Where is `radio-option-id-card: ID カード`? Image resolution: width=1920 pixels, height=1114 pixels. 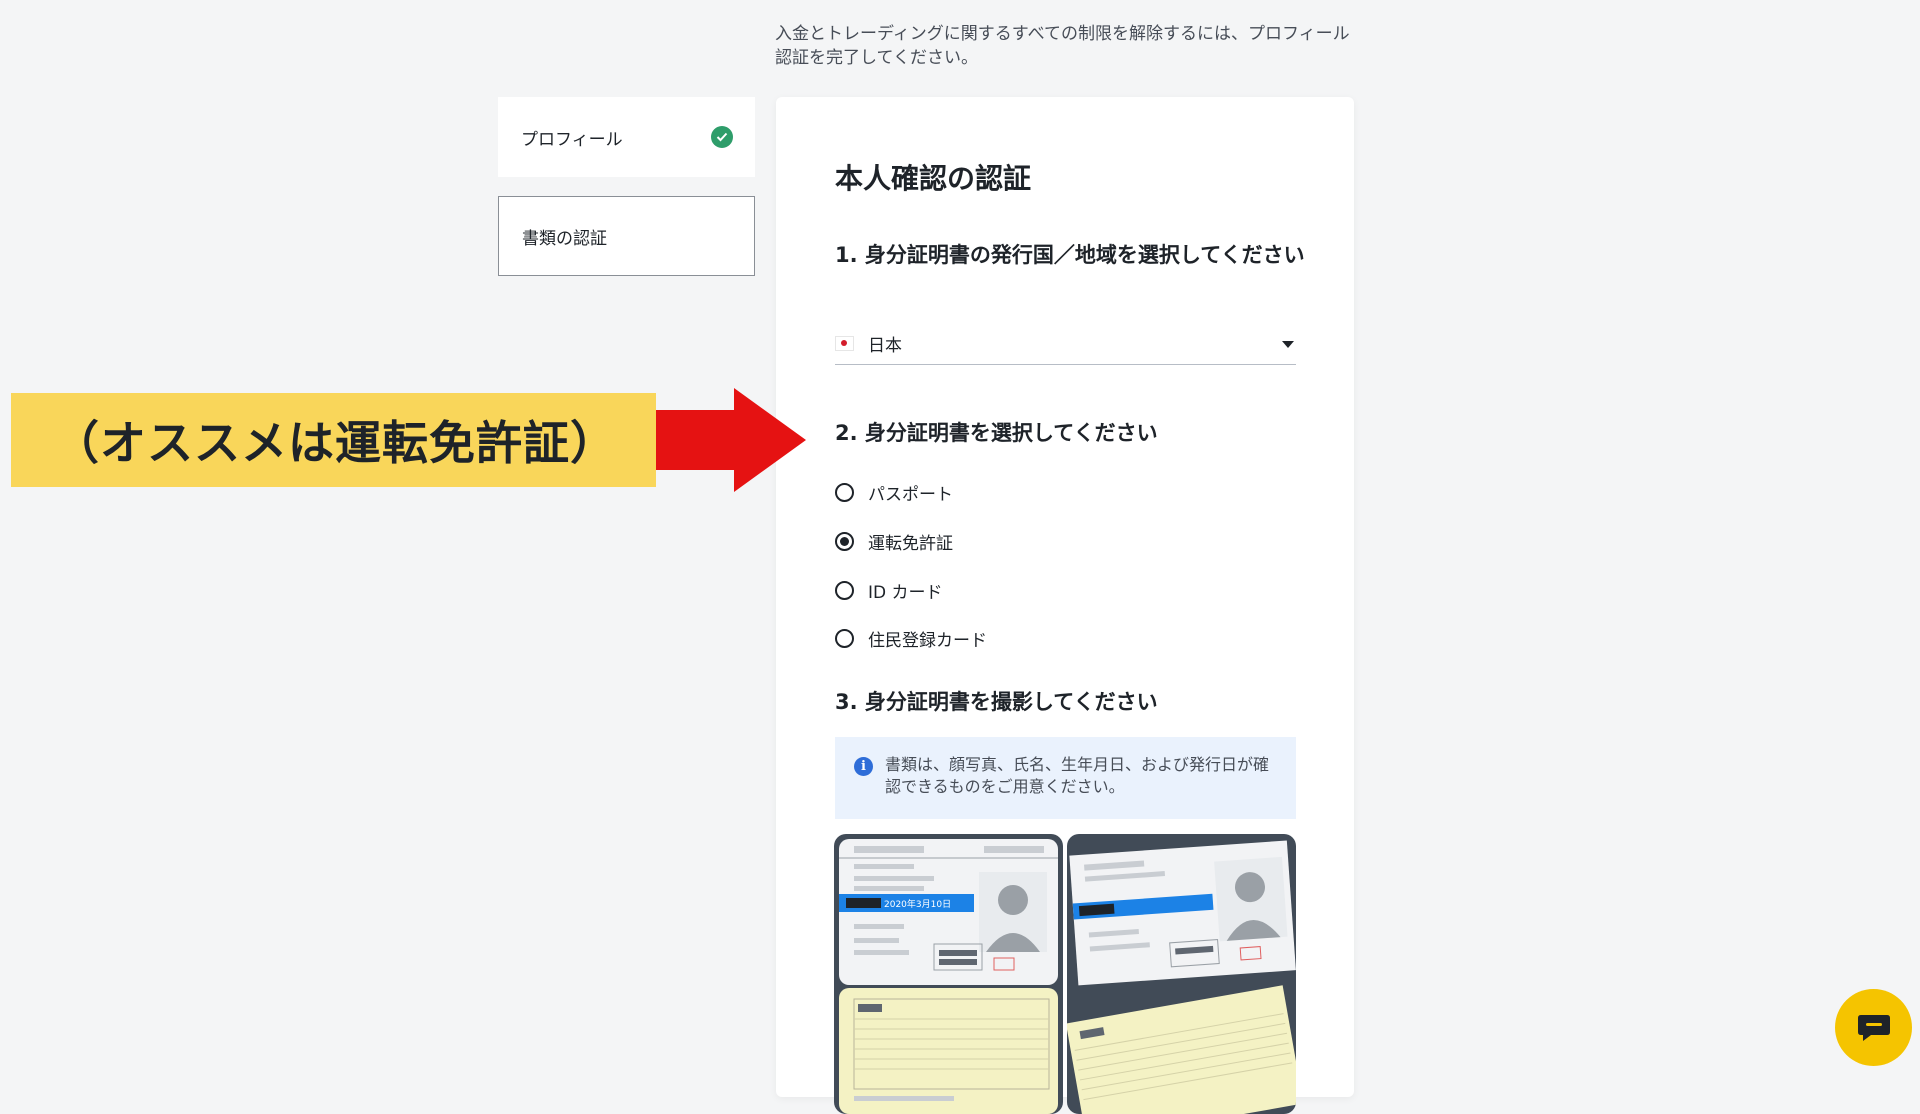
radio-option-id-card: ID カード is located at coordinates (889, 590).